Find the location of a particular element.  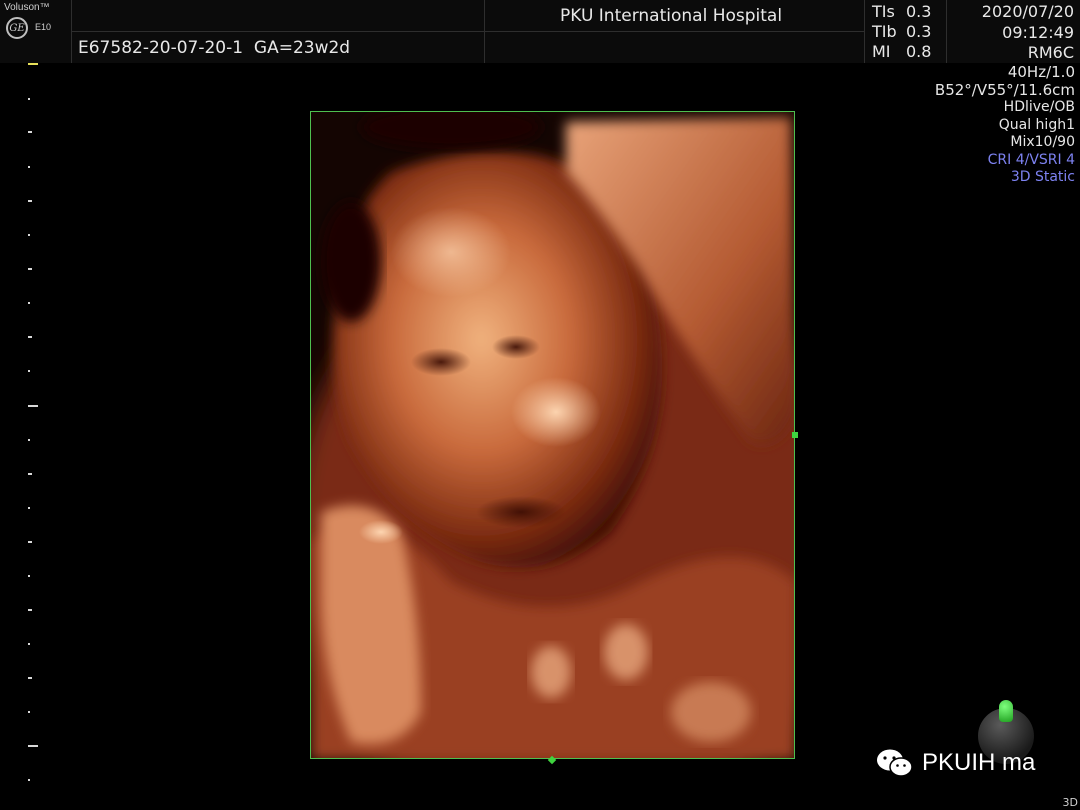

depth-scale is located at coordinates (20, 436).